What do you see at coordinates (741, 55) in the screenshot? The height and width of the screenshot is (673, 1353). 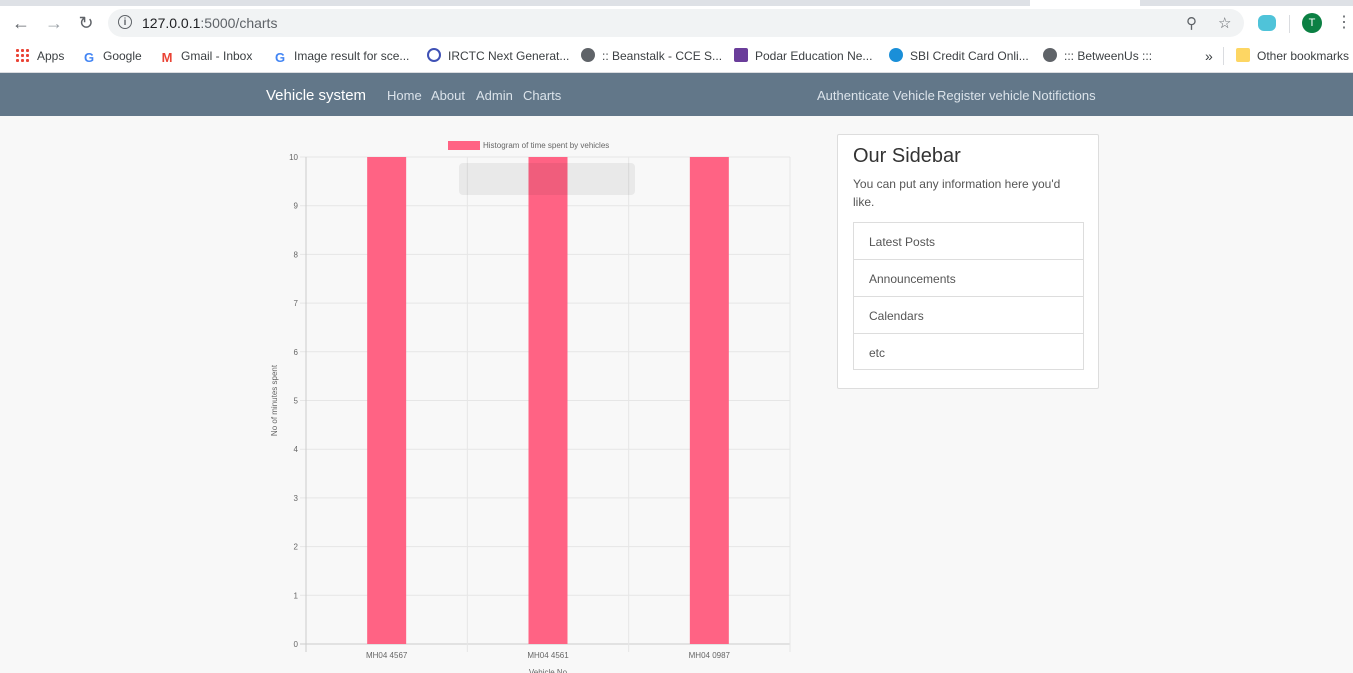 I see `podar-icon` at bounding box center [741, 55].